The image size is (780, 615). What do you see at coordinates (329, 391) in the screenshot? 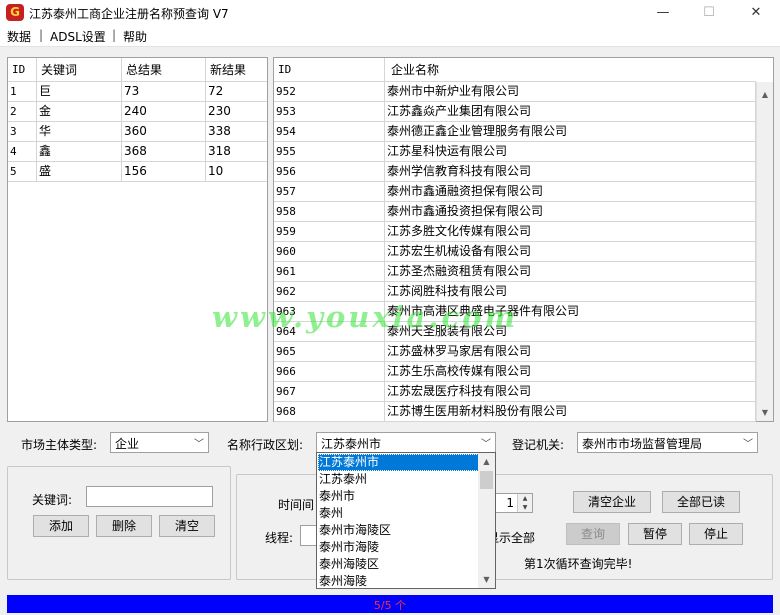
I see `cell-company-id: 967` at bounding box center [329, 391].